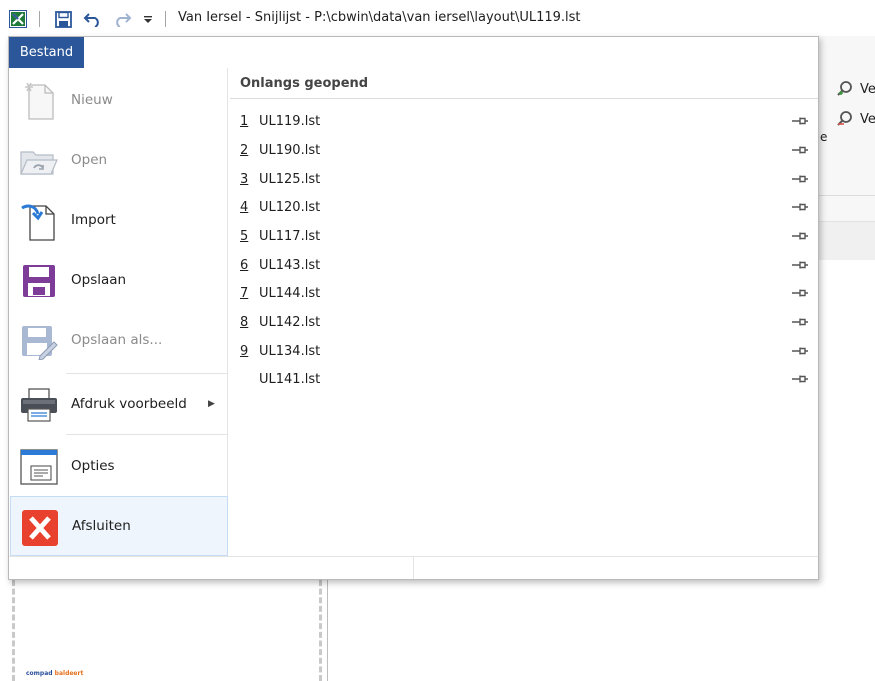  Describe the element at coordinates (867, 119) in the screenshot. I see `ribbon-find-label-2: Ve` at that location.